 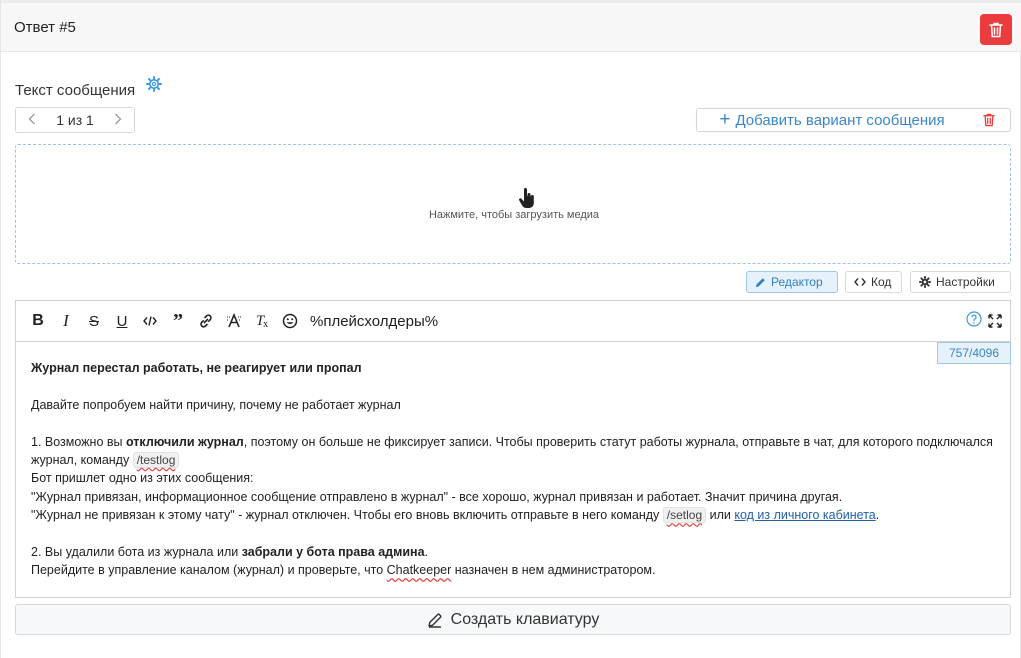 I want to click on bold-icon: B, so click(x=38, y=321).